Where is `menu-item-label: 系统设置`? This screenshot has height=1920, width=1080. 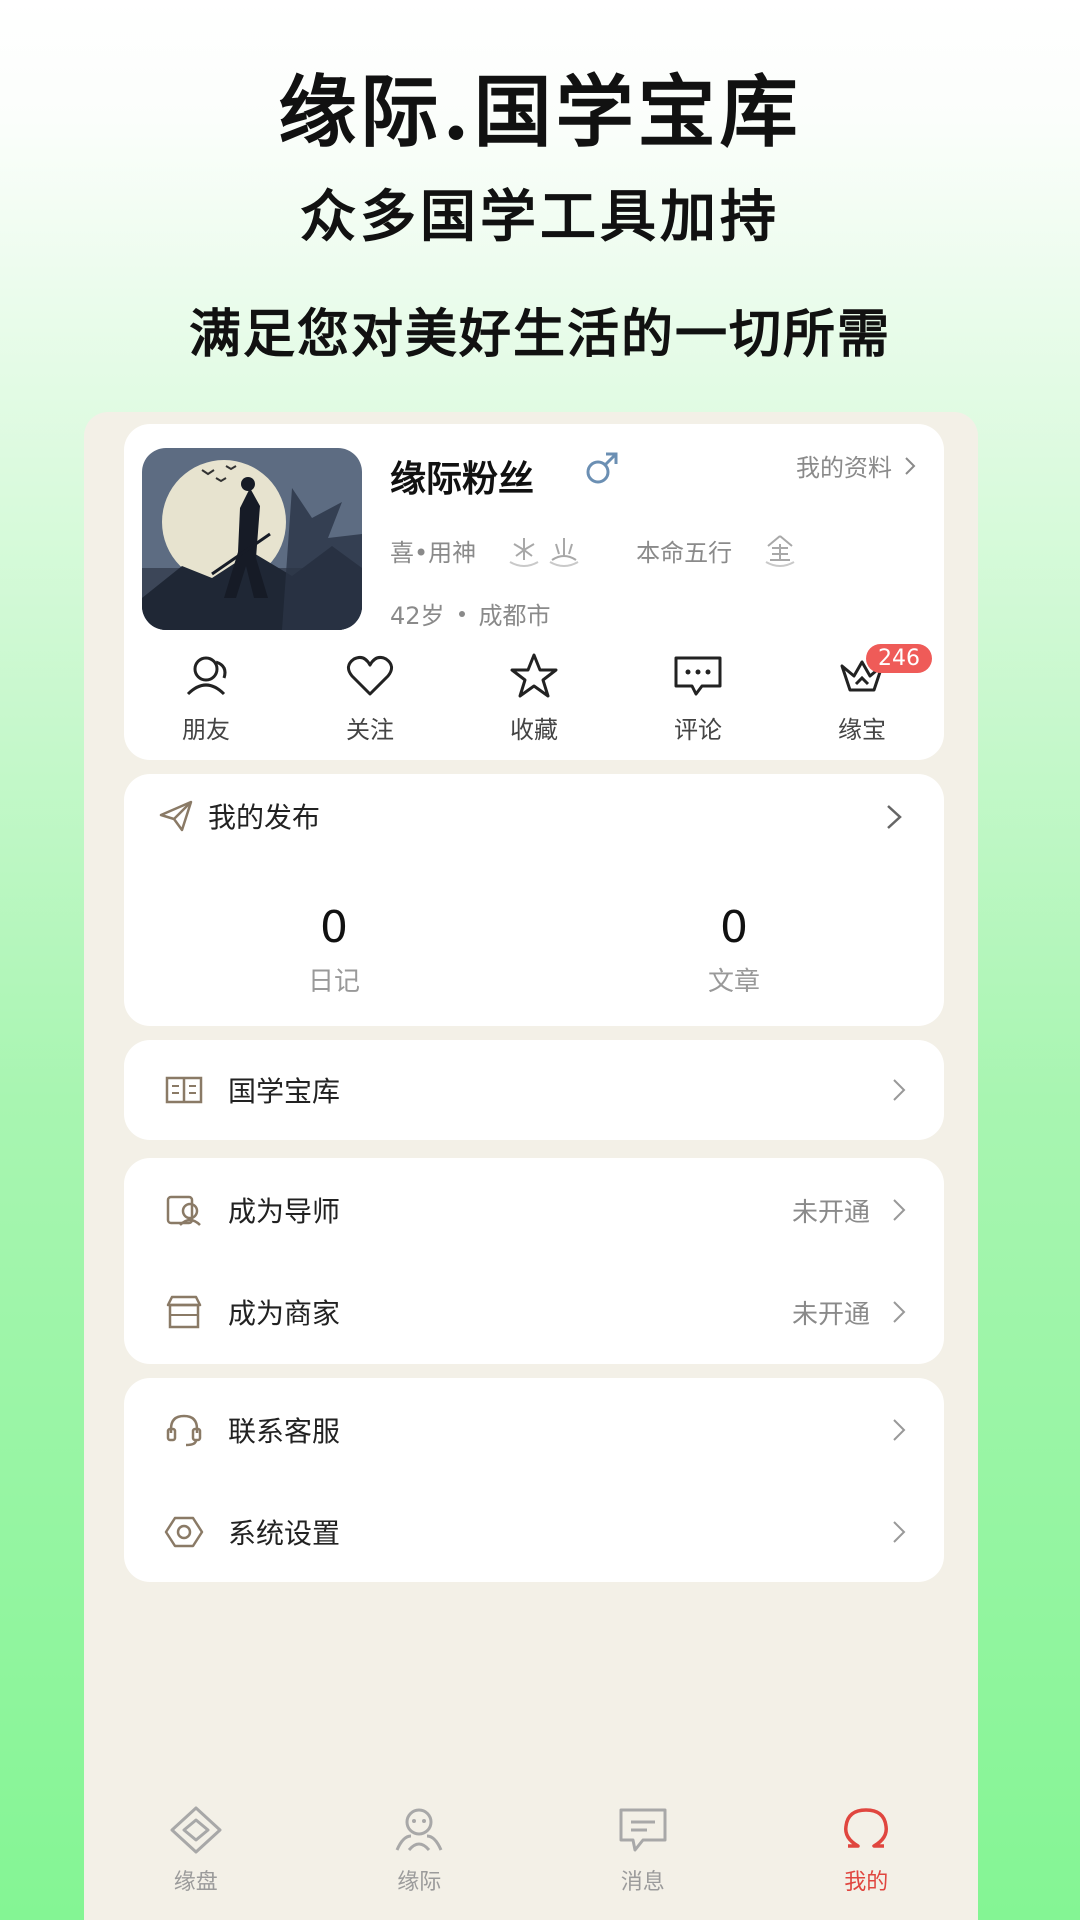 menu-item-label: 系统设置 is located at coordinates (284, 1533).